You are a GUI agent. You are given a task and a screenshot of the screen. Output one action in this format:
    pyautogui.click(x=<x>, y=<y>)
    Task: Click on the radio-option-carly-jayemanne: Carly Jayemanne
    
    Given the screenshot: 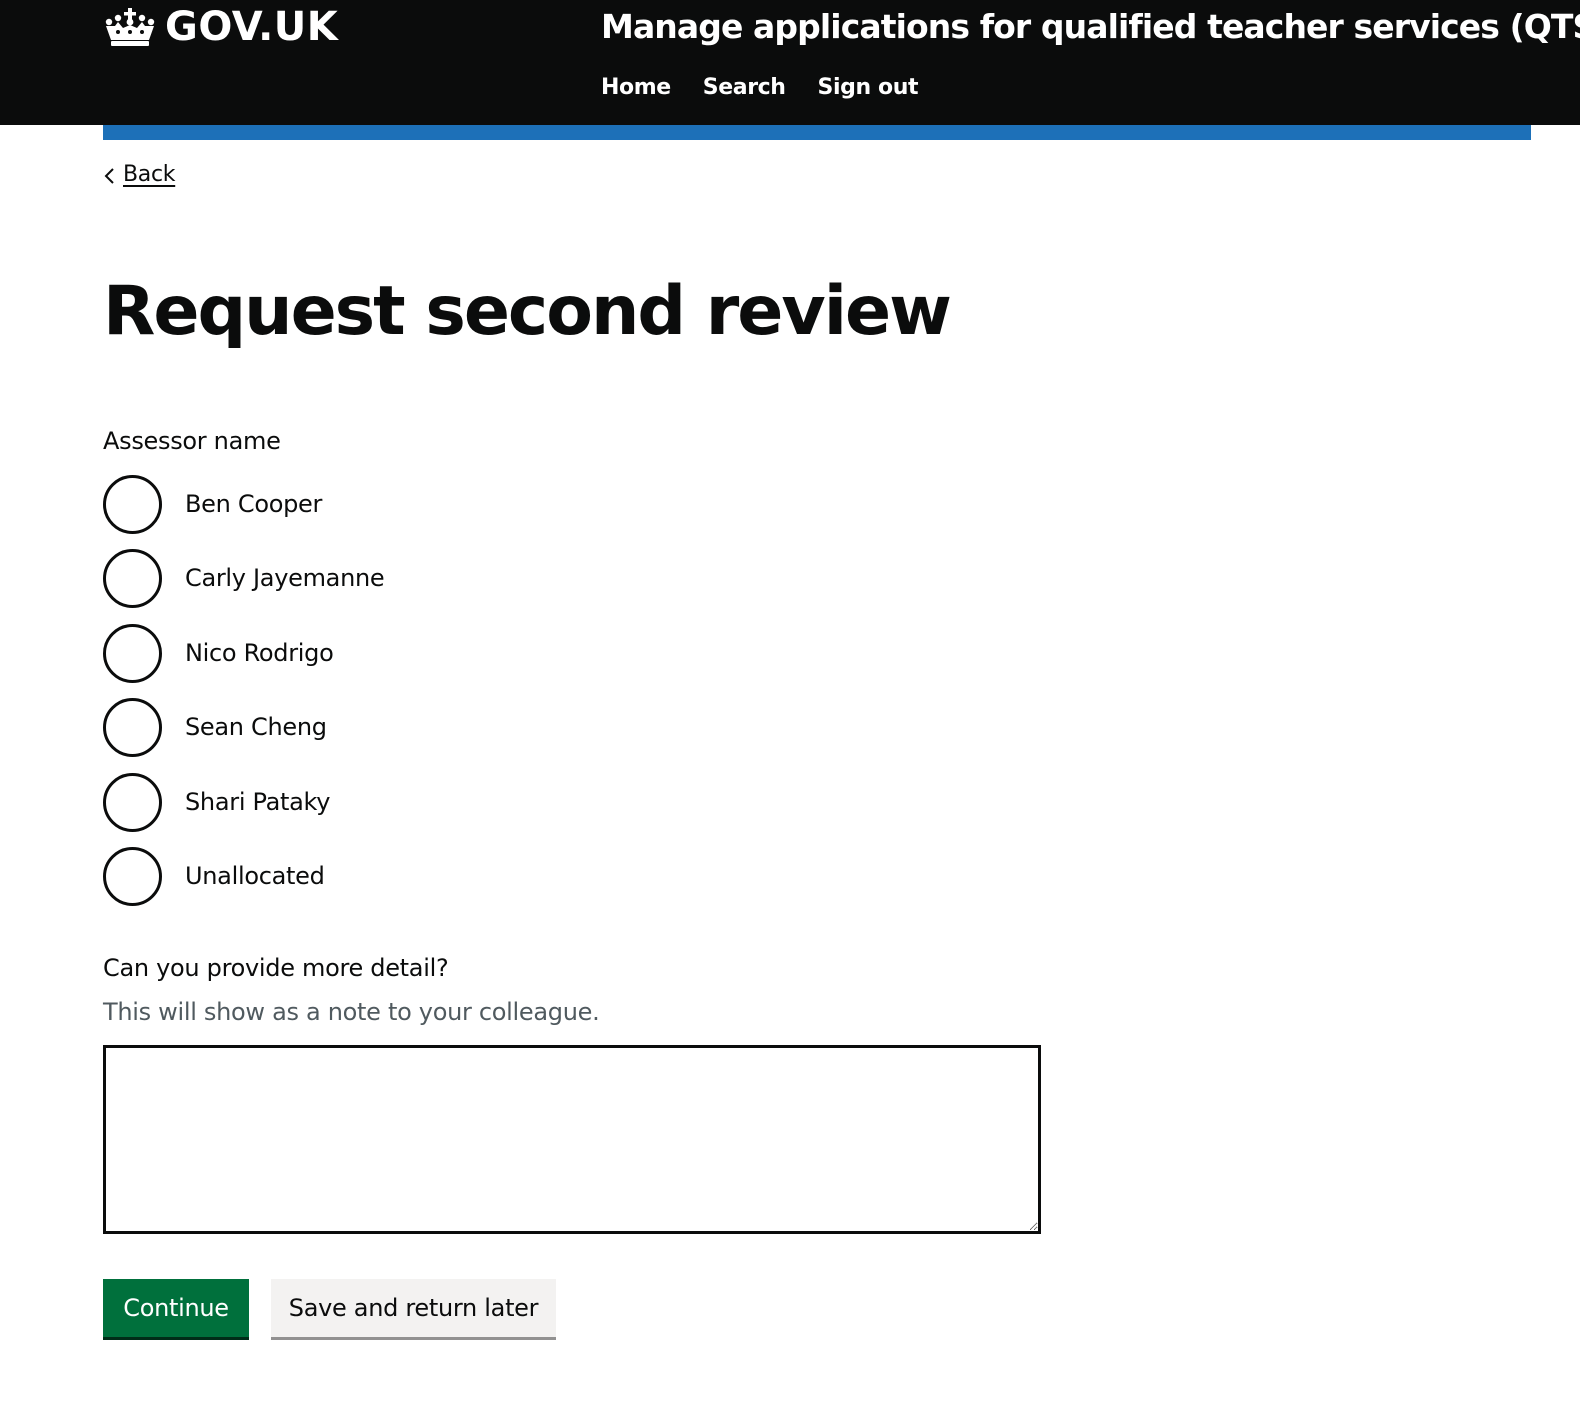 What is the action you would take?
    pyautogui.click(x=244, y=578)
    